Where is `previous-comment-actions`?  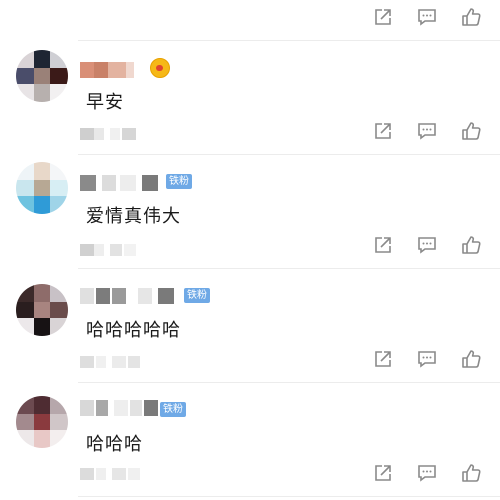
previous-comment-actions is located at coordinates (428, 17).